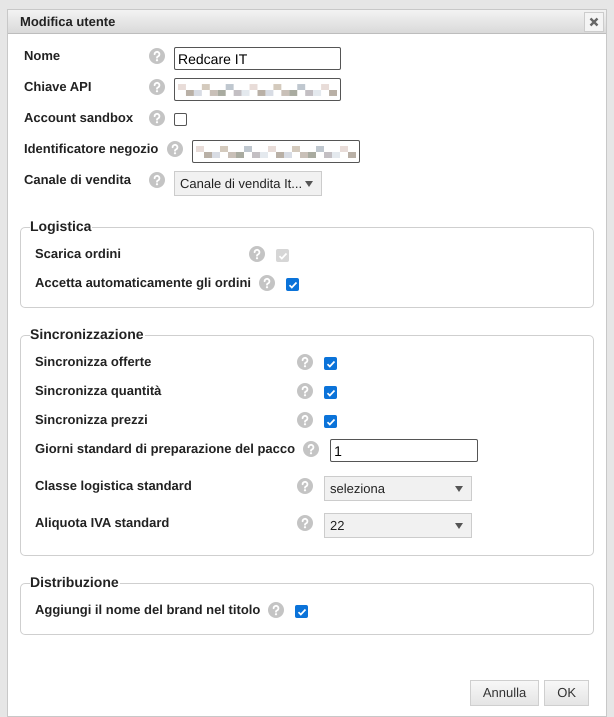 This screenshot has height=717, width=614. I want to click on select-dropdown: seleziona, so click(398, 488).